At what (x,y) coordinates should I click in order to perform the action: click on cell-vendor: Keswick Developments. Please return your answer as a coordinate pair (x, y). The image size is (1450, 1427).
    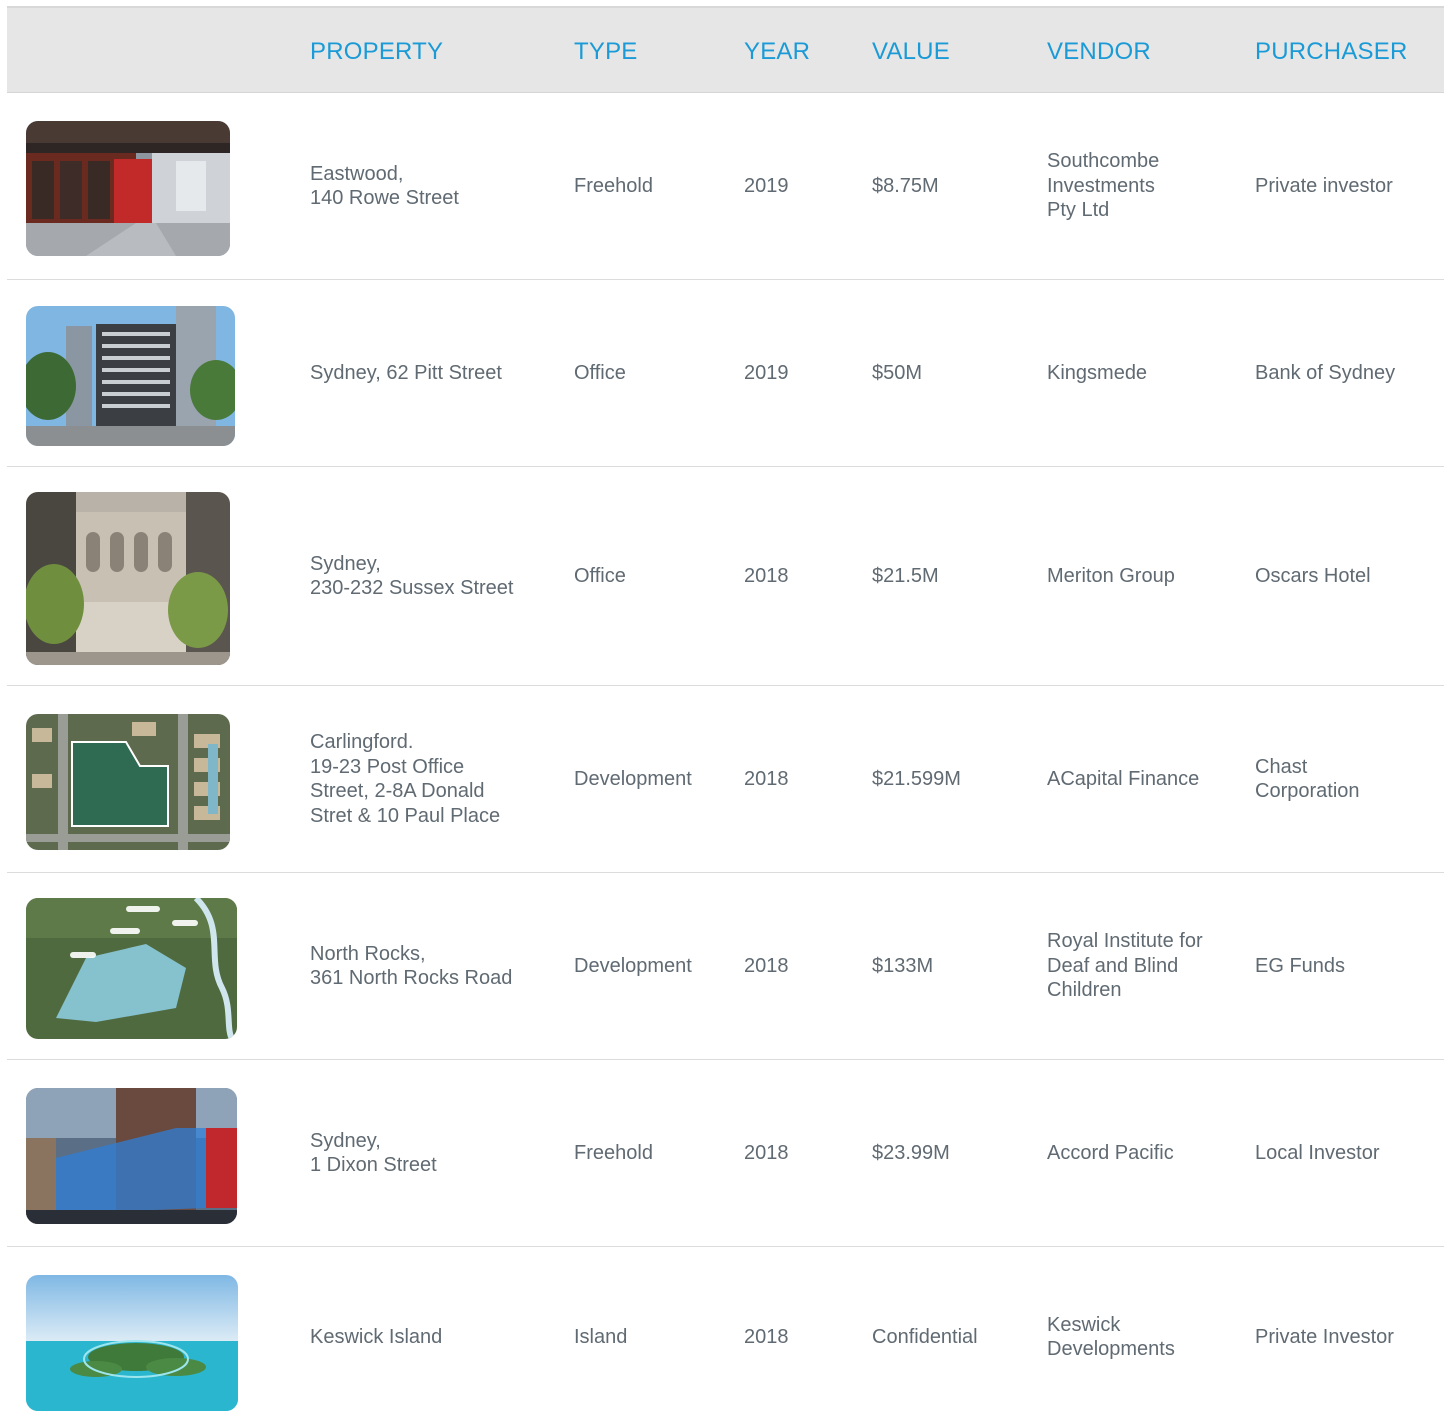
    Looking at the image, I should click on (1111, 1337).